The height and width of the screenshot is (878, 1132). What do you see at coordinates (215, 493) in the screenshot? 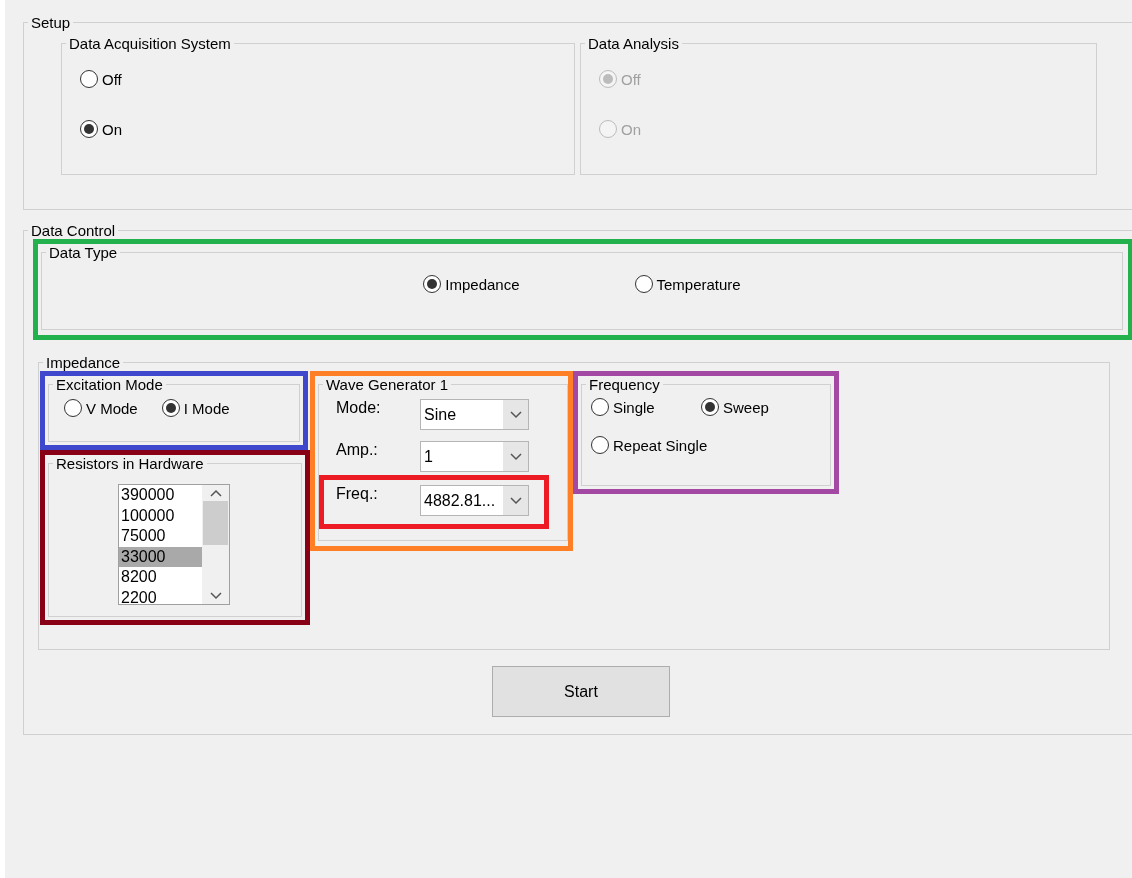
I see `chevron-up-icon` at bounding box center [215, 493].